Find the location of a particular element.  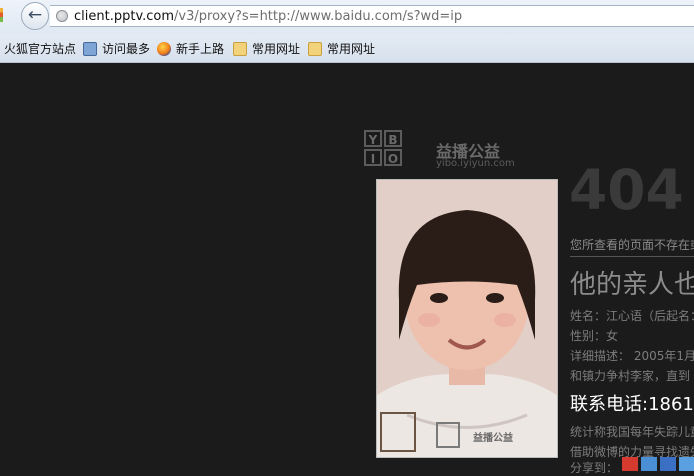

bookmark-label: 火狐官方站点 is located at coordinates (40, 49).